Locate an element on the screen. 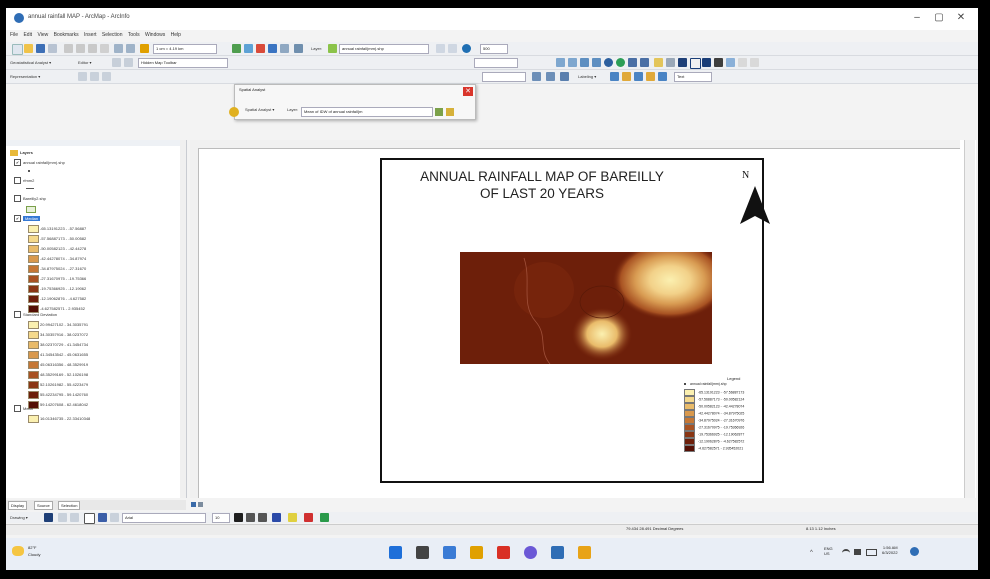  chrome-icon is located at coordinates (530, 552).